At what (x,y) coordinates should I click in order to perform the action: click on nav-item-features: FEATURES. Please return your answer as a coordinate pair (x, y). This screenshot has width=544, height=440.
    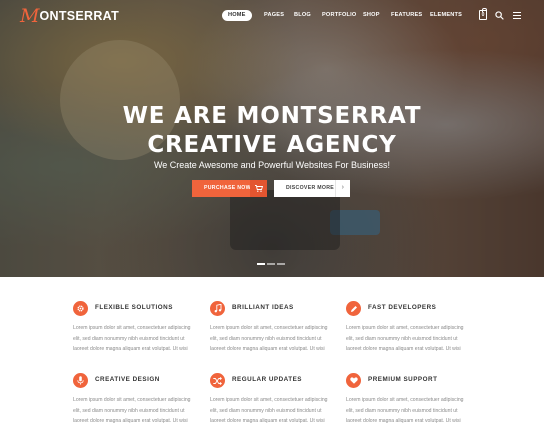
    Looking at the image, I should click on (406, 15).